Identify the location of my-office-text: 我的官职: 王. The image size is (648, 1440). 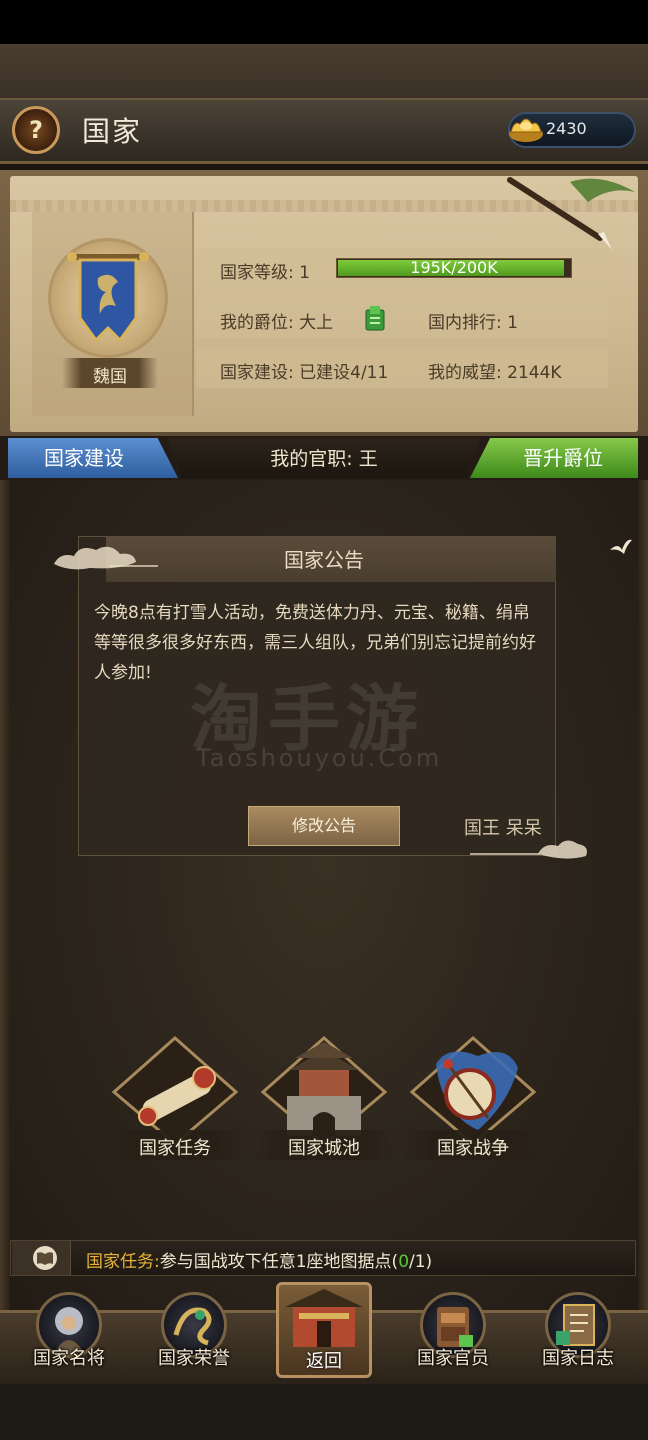
(324, 459).